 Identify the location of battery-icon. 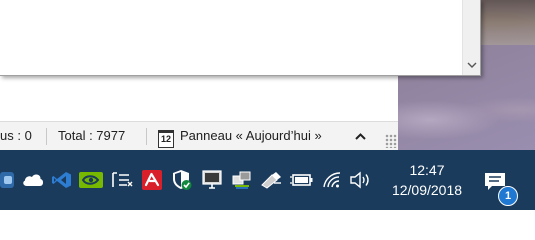
(302, 180).